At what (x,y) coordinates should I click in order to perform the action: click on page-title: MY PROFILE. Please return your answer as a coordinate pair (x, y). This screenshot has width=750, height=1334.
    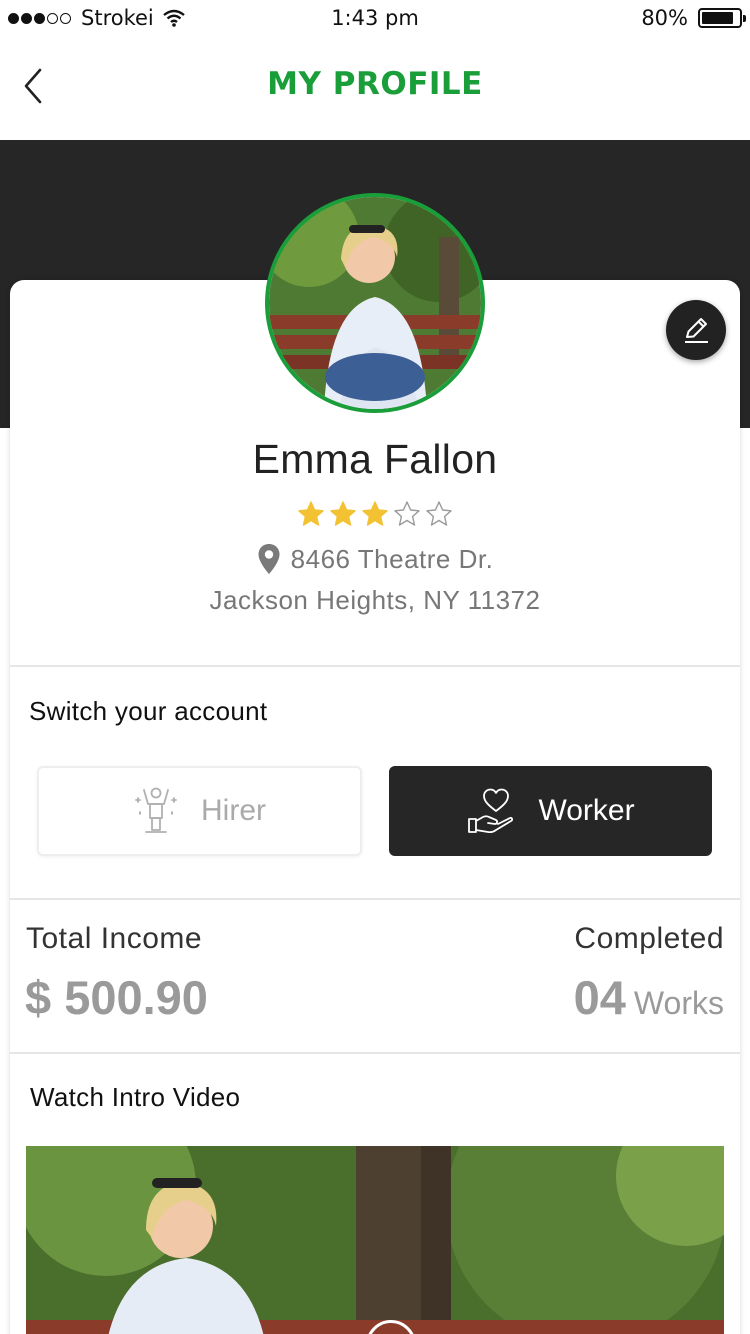
    Looking at the image, I should click on (375, 84).